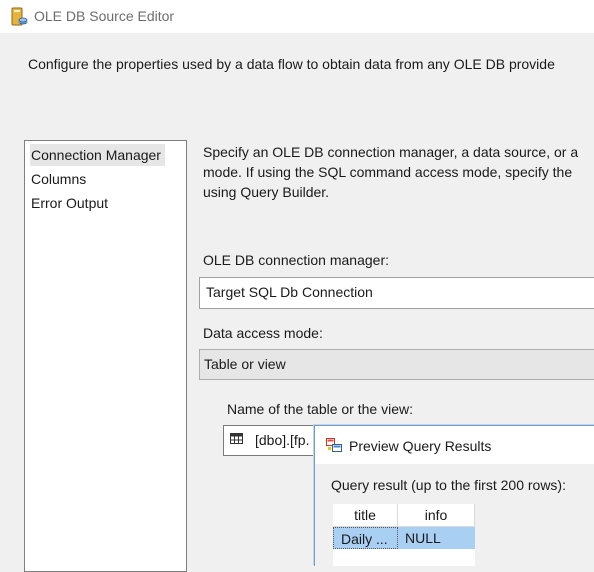 This screenshot has height=572, width=594. Describe the element at coordinates (448, 485) in the screenshot. I see `query-result-label: Query result (up to the first 200 rows):` at that location.